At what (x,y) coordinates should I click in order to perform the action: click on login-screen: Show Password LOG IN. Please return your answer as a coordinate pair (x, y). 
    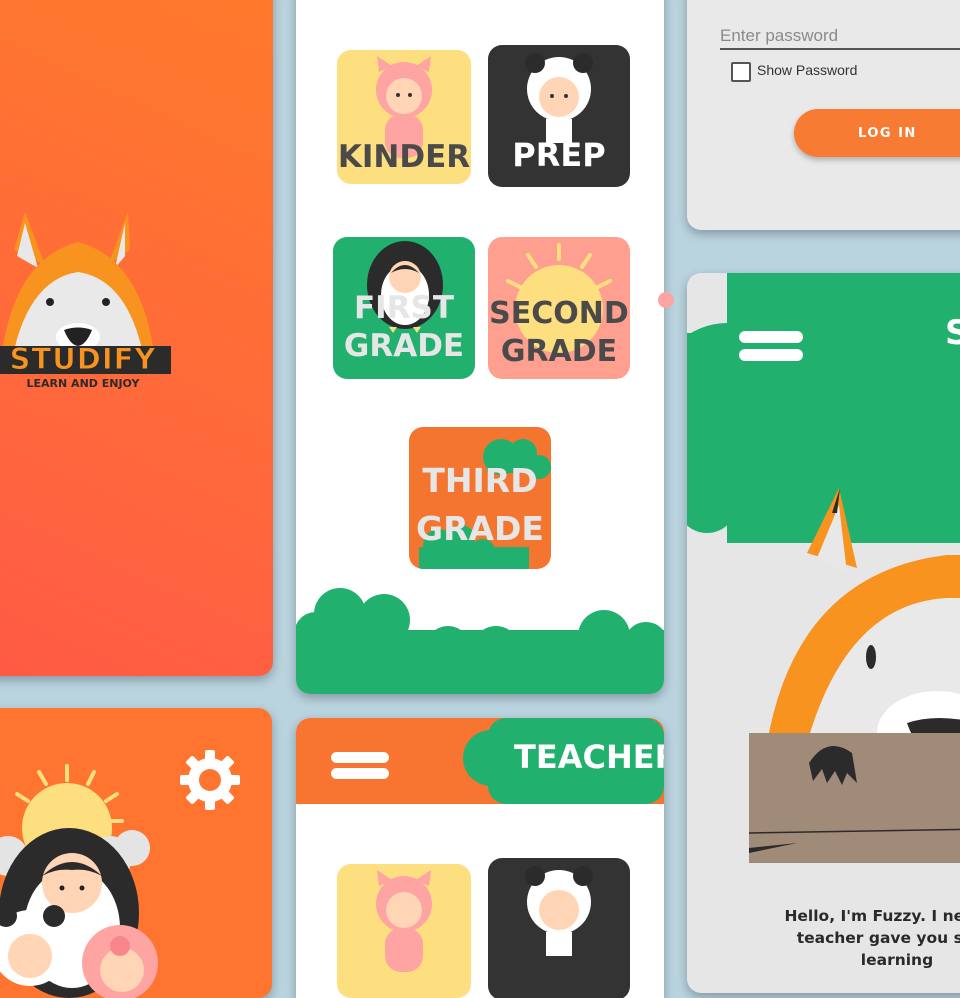
    Looking at the image, I should click on (823, 115).